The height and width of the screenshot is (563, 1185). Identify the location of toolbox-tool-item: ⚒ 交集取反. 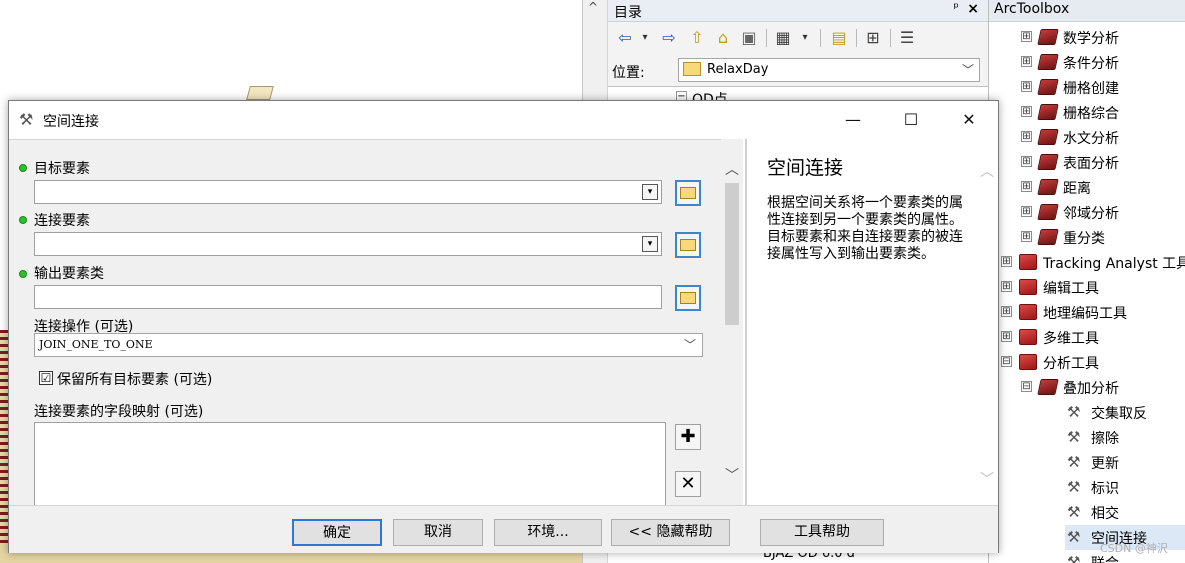
(1125, 412).